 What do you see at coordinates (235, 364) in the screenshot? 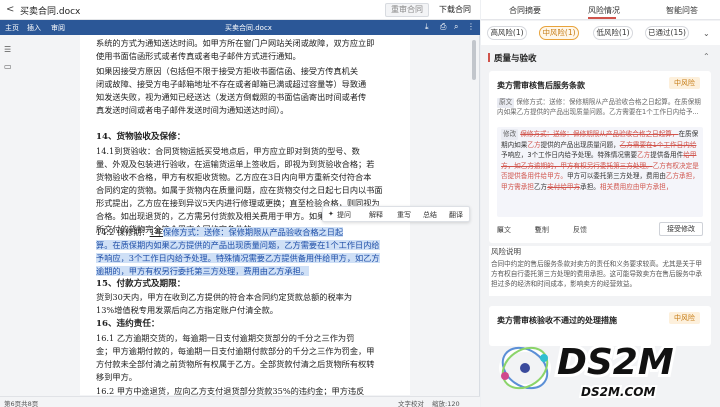
I see `doc-line: 方付款未全部付清之前货物所有权属于乙方。全部货款付清之后货物所有权转` at bounding box center [235, 364].